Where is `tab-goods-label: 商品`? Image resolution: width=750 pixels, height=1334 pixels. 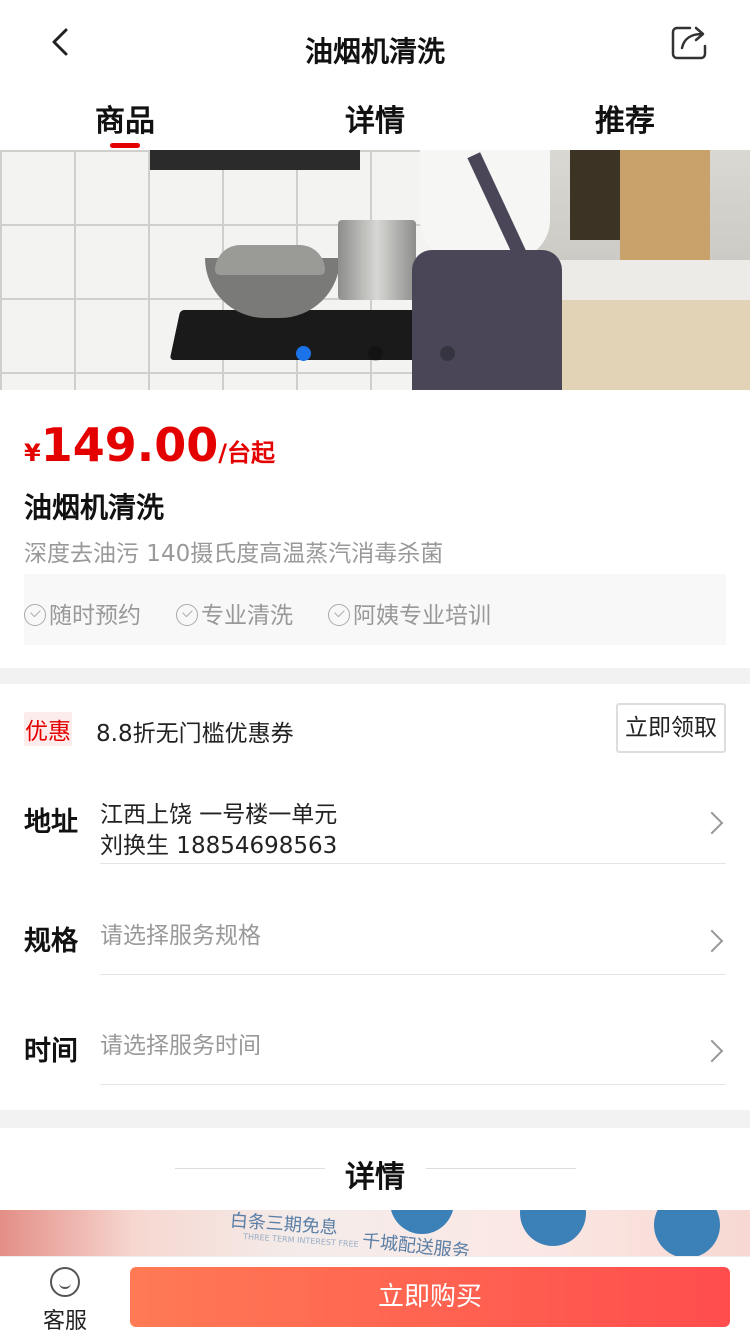
tab-goods-label: 商品 is located at coordinates (125, 121).